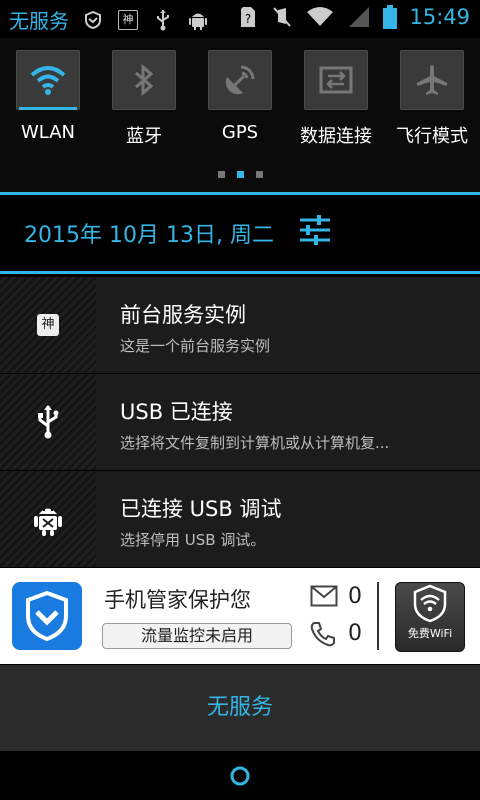  Describe the element at coordinates (197, 636) in the screenshot. I see `traffic-monitor-button: 流量监控未启用` at that location.